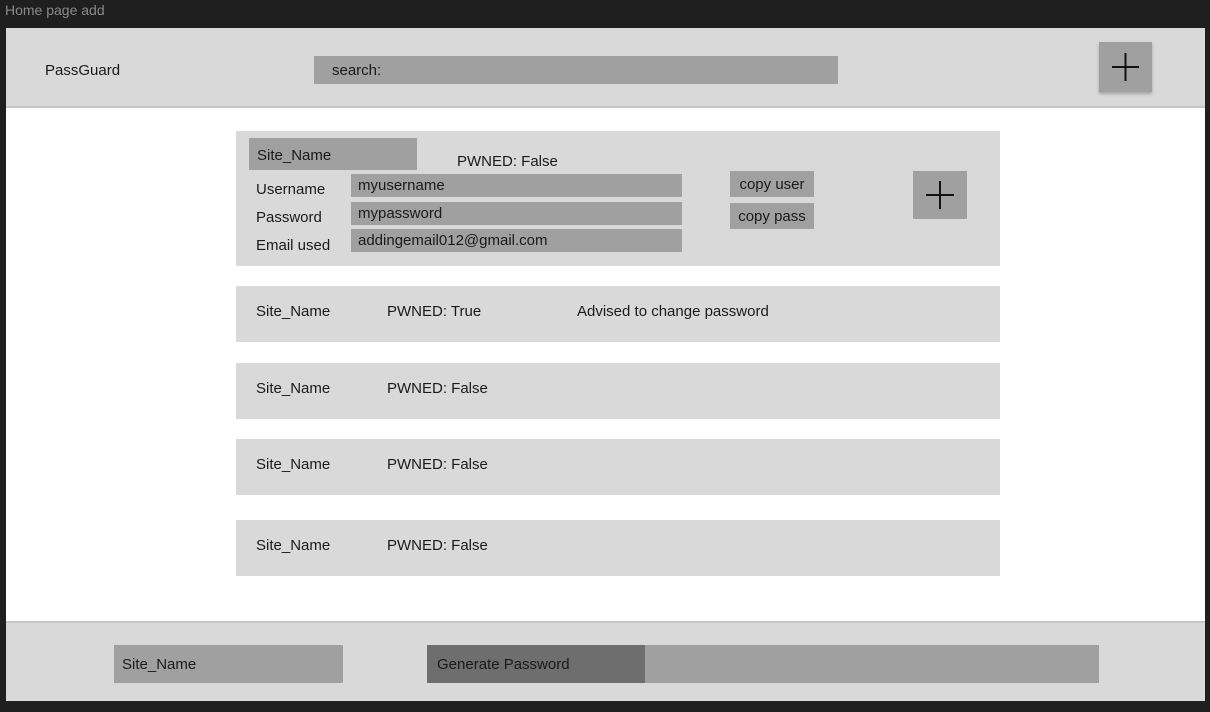 The height and width of the screenshot is (712, 1210). Describe the element at coordinates (772, 184) in the screenshot. I see `copy-user-button: copy user` at that location.